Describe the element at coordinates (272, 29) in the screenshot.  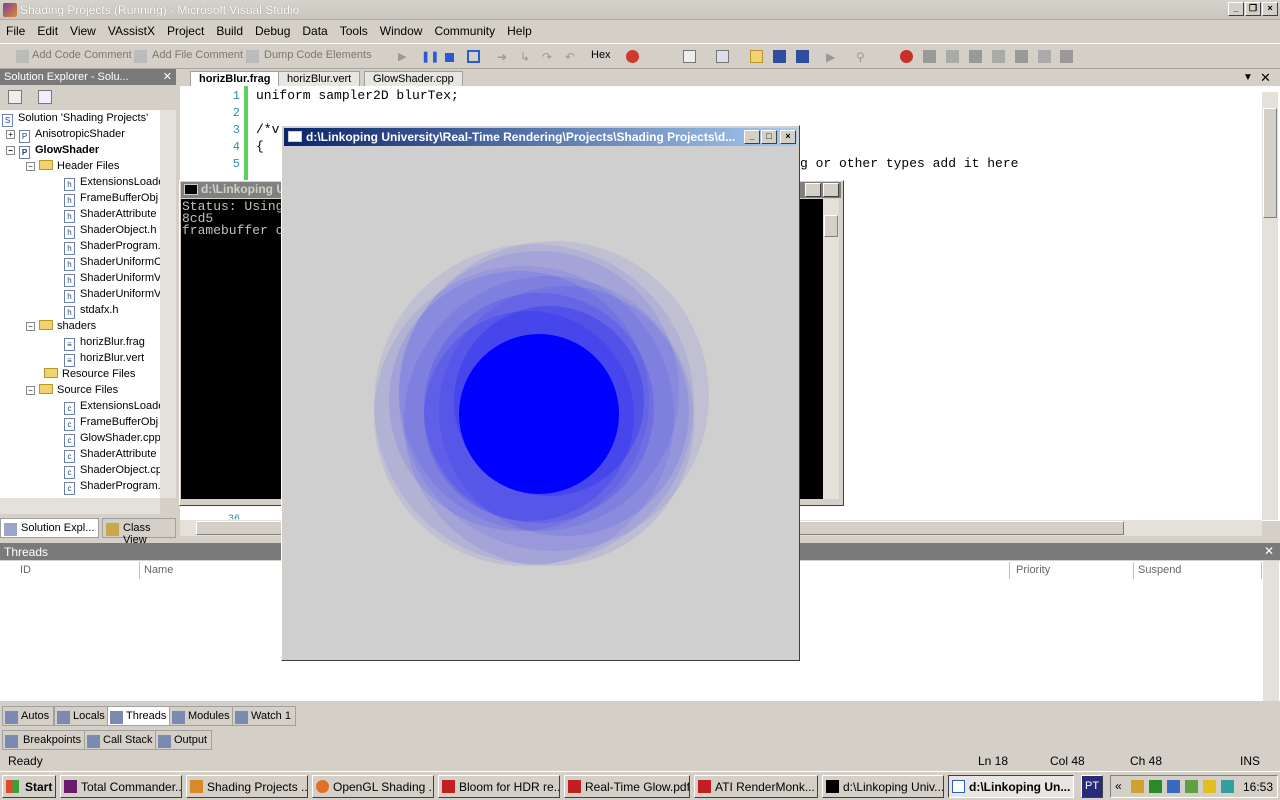
I see `menu-debug: Debug` at that location.